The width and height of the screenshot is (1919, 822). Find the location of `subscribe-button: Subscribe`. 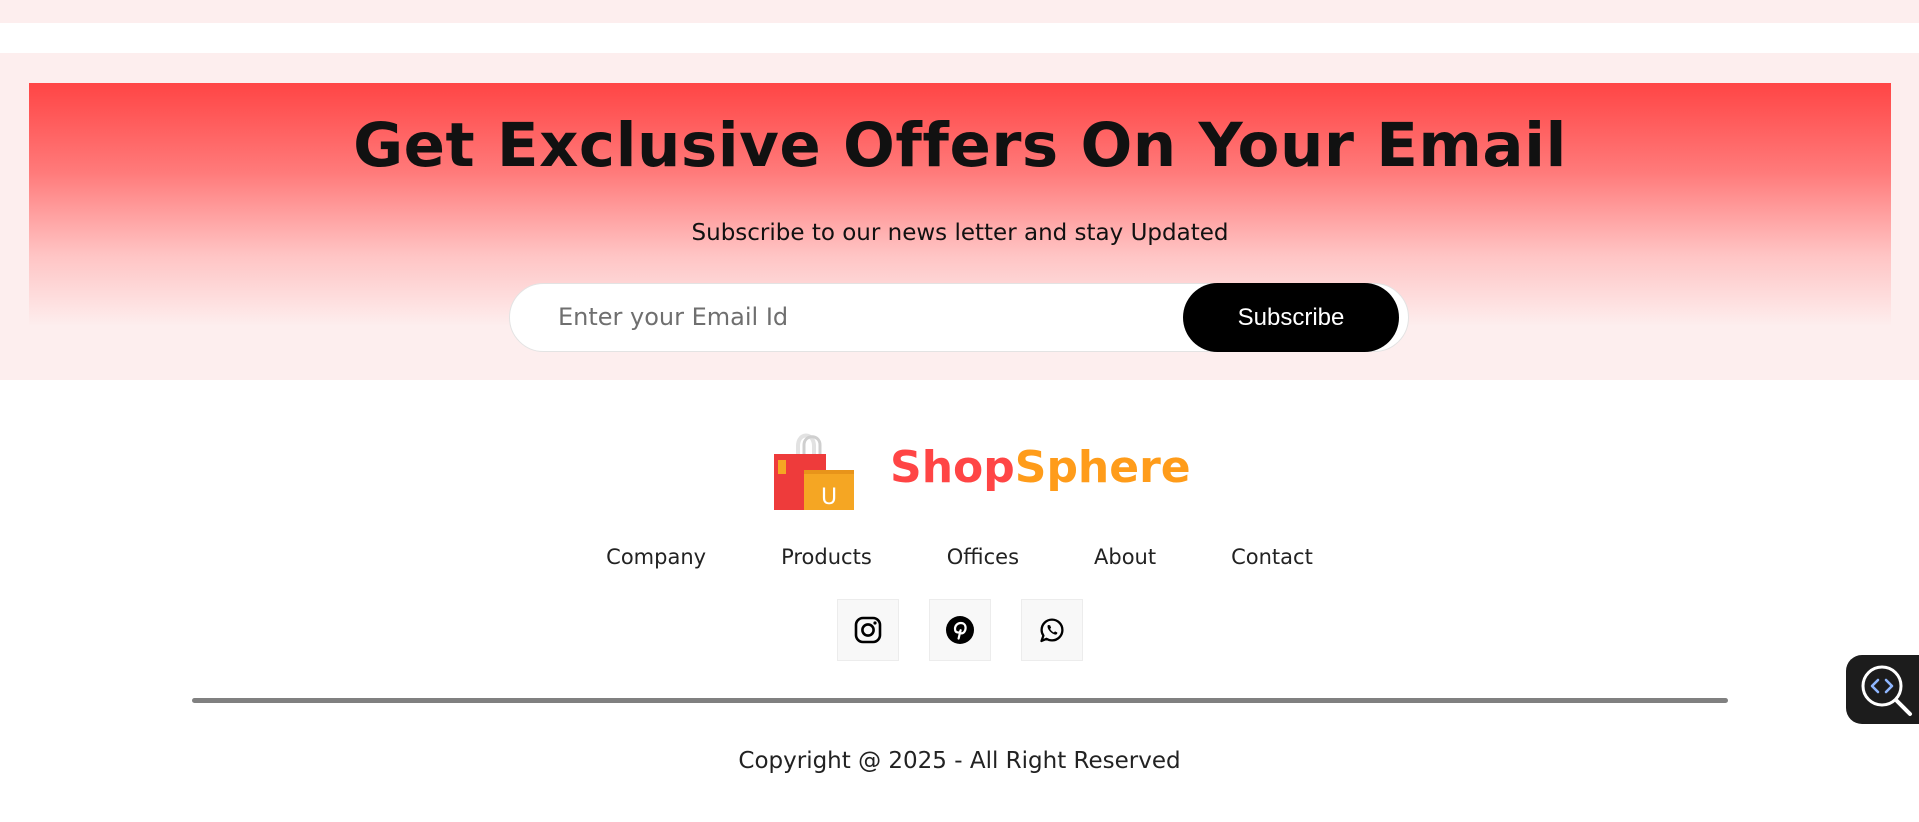

subscribe-button: Subscribe is located at coordinates (1291, 317).